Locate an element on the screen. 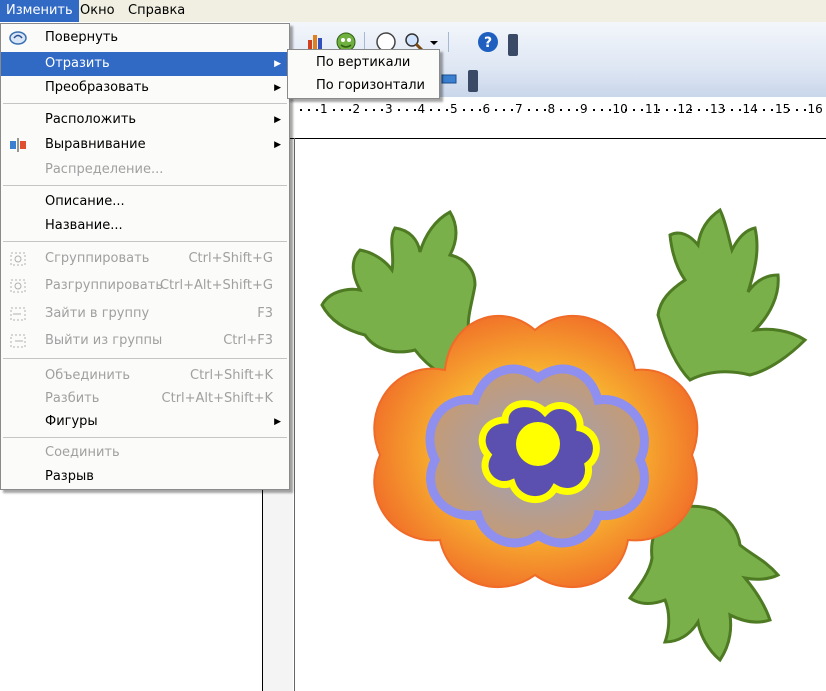 This screenshot has width=826, height=691. page-border-inner is located at coordinates (294, 414).